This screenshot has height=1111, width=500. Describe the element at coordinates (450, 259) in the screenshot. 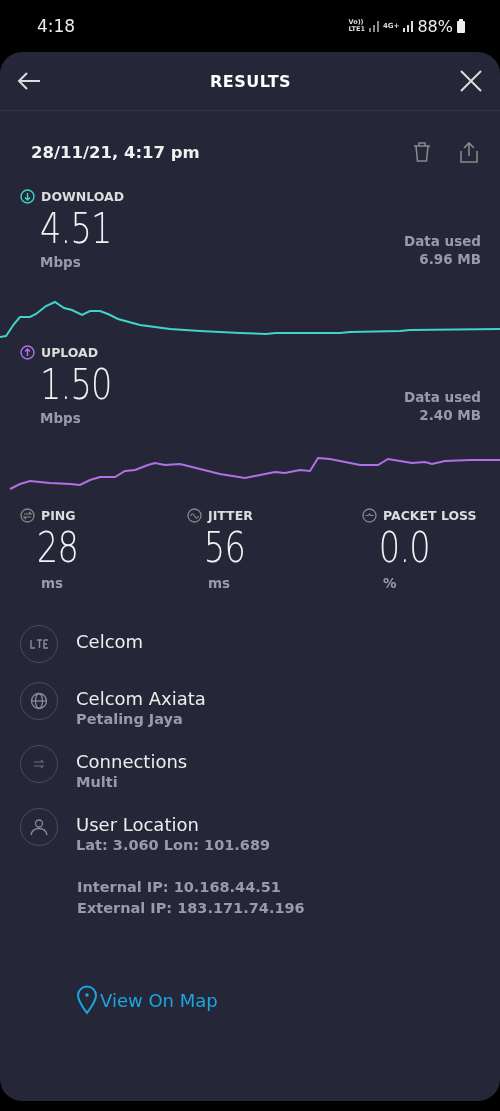

I see `data-used-value: 6.96 MB` at that location.